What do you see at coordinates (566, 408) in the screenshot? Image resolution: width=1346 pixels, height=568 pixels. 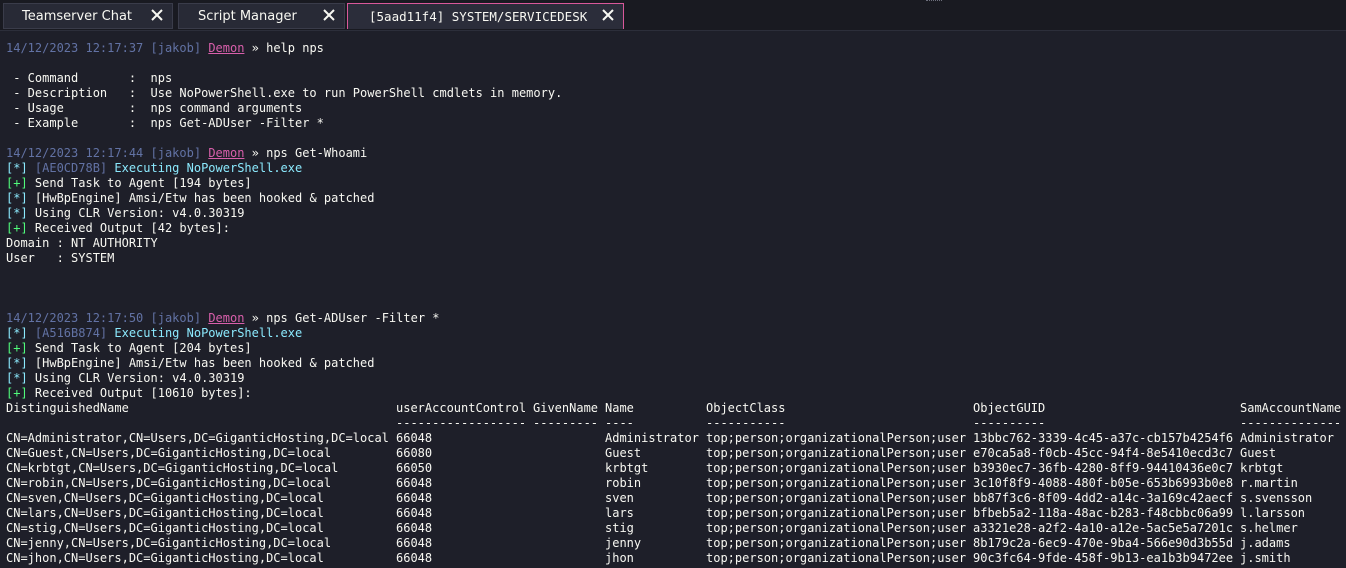 I see `table-header: GivenName` at bounding box center [566, 408].